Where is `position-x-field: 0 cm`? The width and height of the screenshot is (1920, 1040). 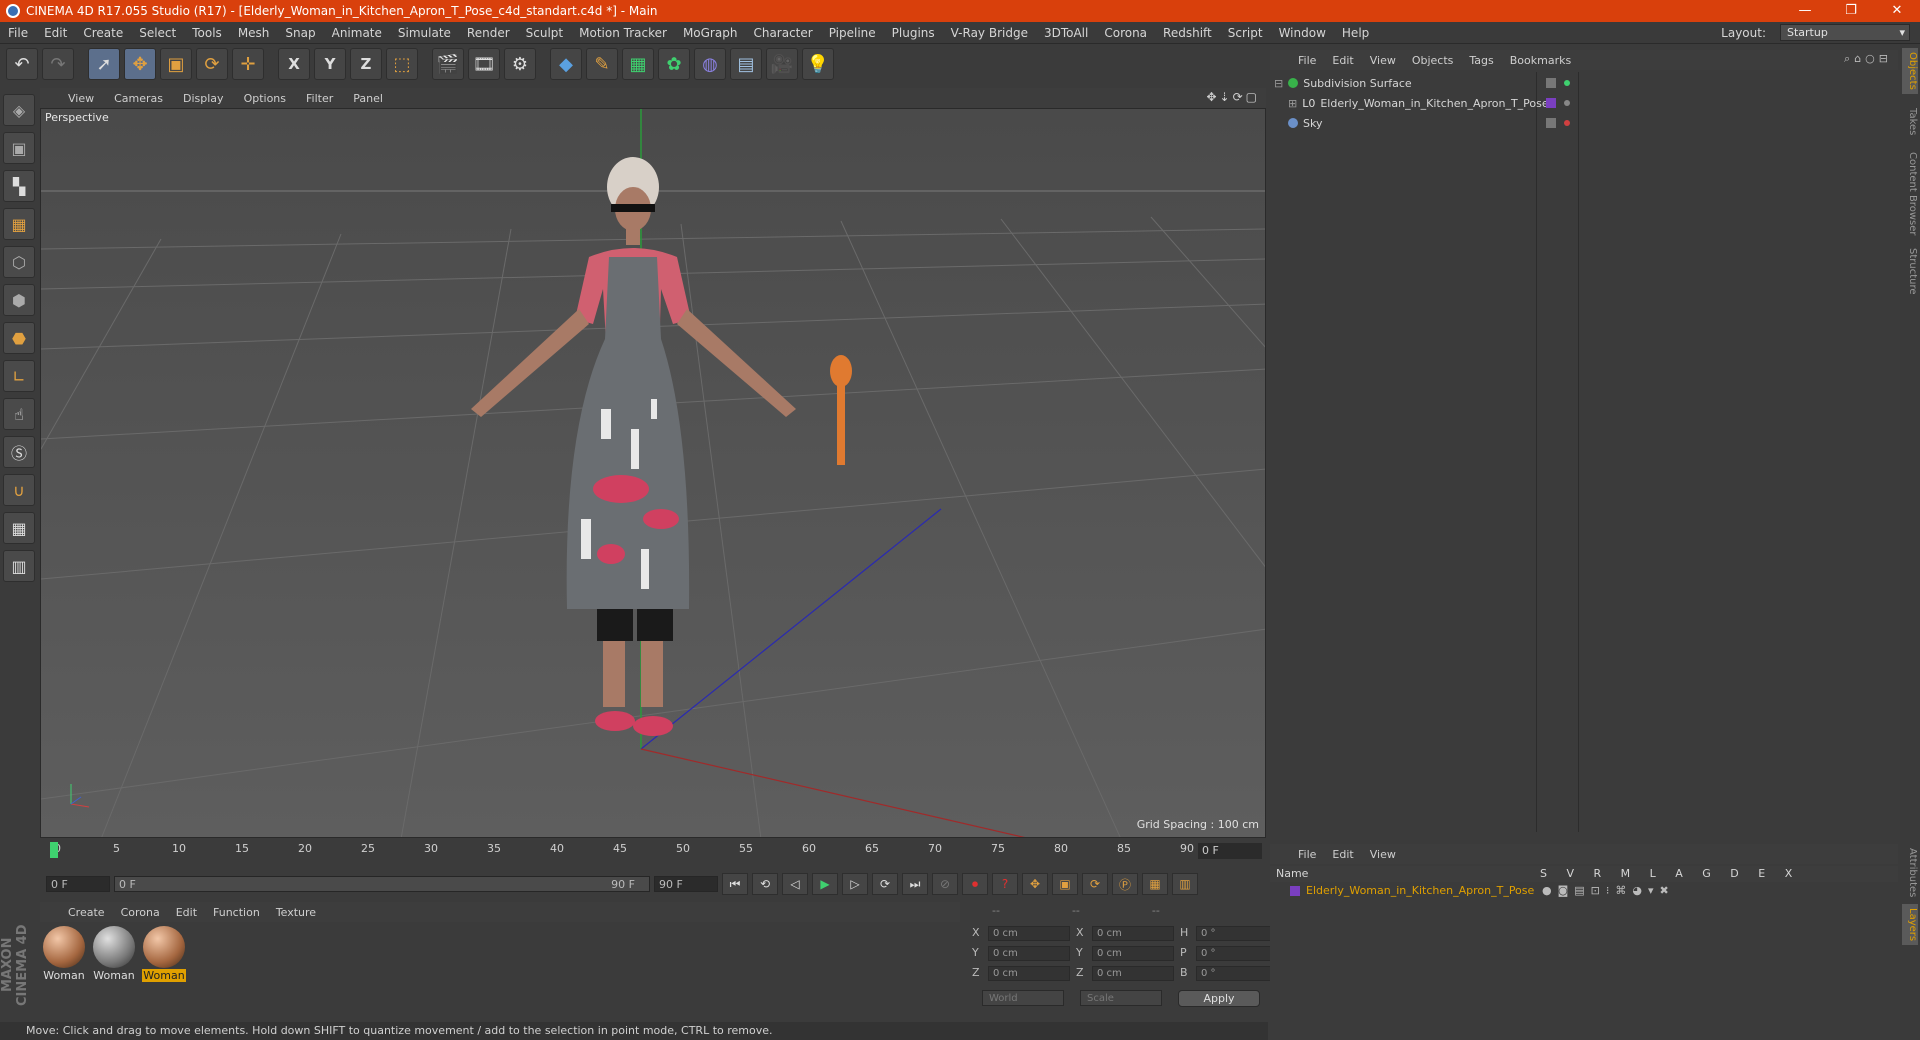
position-x-field: 0 cm is located at coordinates (1029, 933).